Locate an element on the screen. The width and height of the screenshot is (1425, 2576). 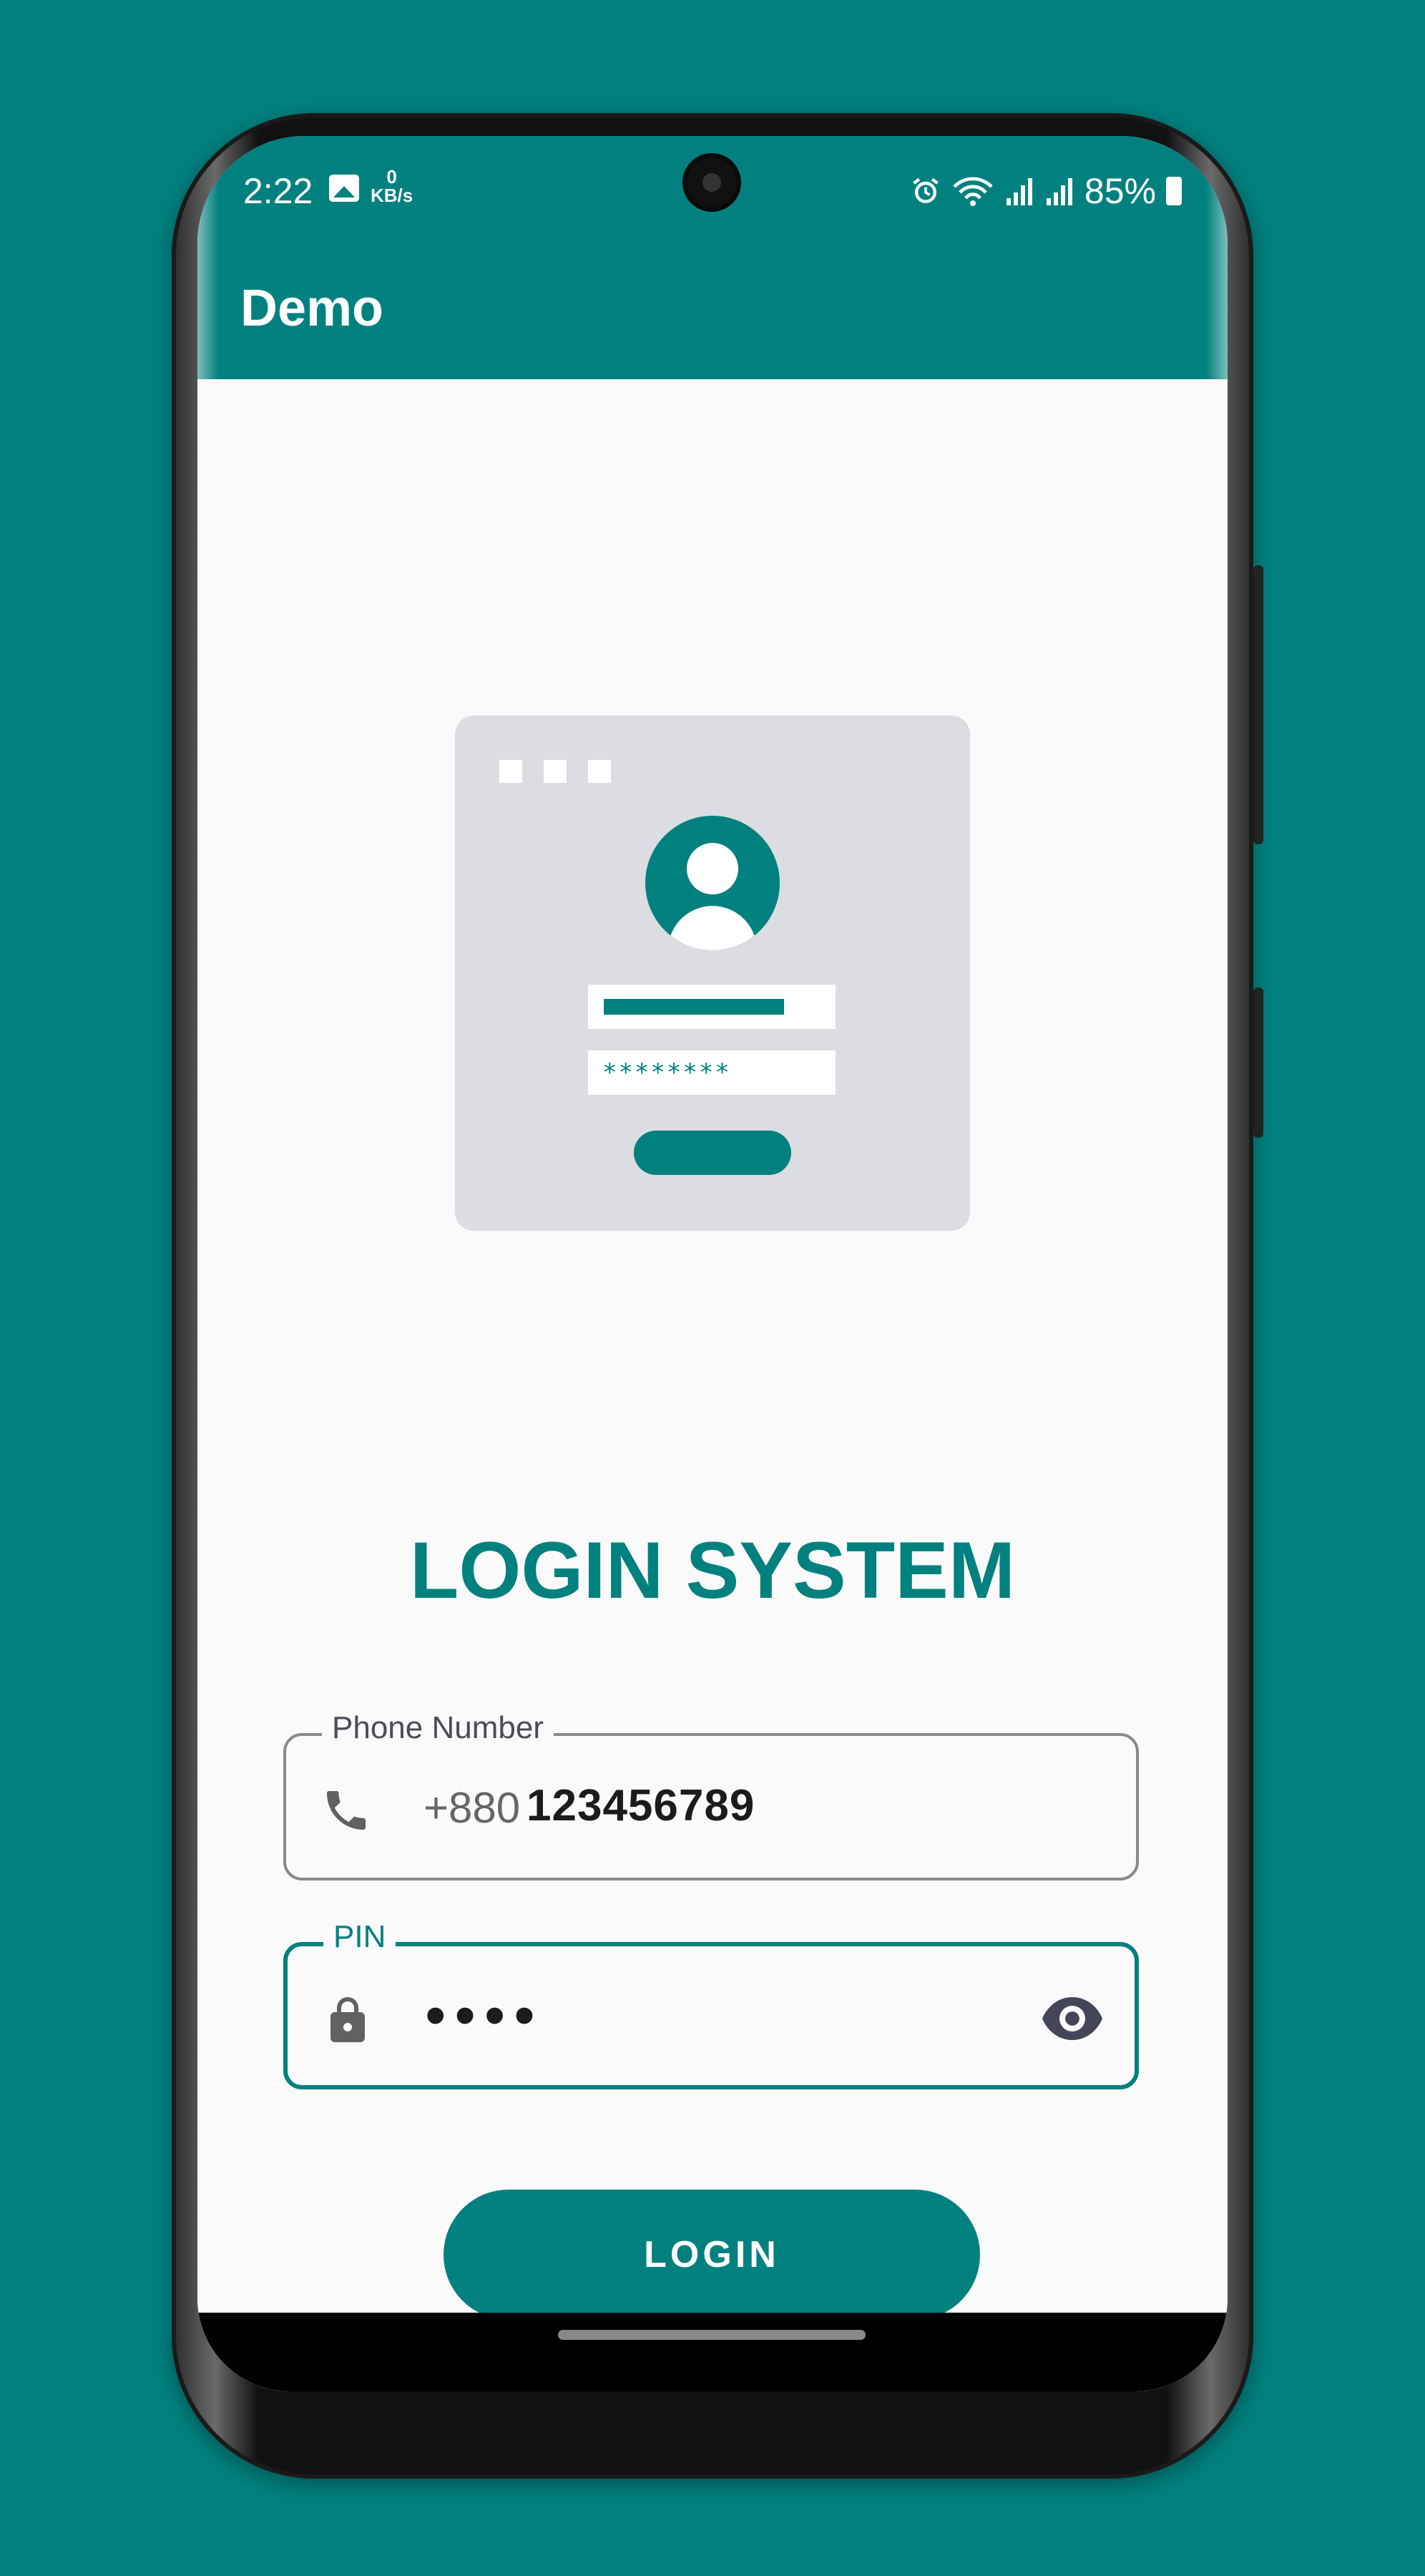
country-code-prefix: +880 is located at coordinates (472, 1808).